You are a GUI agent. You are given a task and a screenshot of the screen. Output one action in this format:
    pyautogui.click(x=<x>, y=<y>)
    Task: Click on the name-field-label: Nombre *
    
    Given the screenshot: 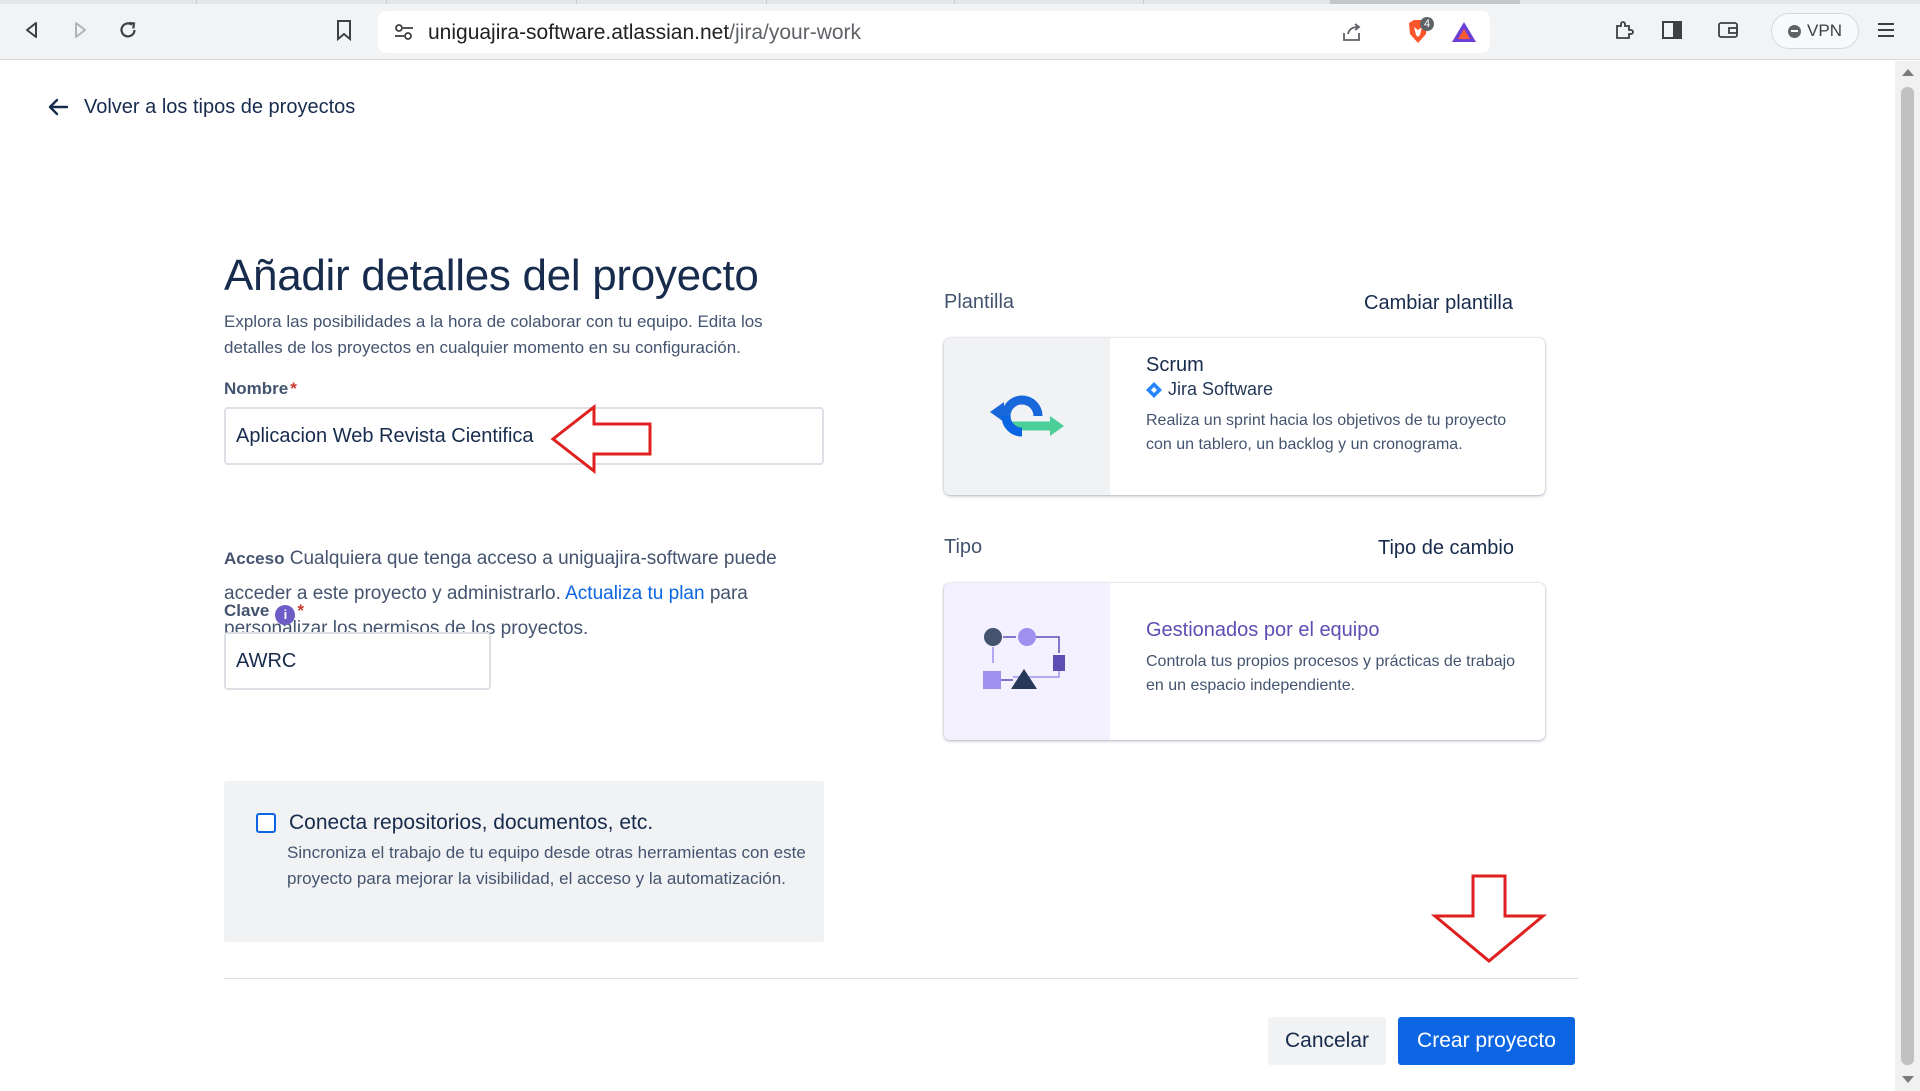 What is the action you would take?
    pyautogui.click(x=260, y=388)
    